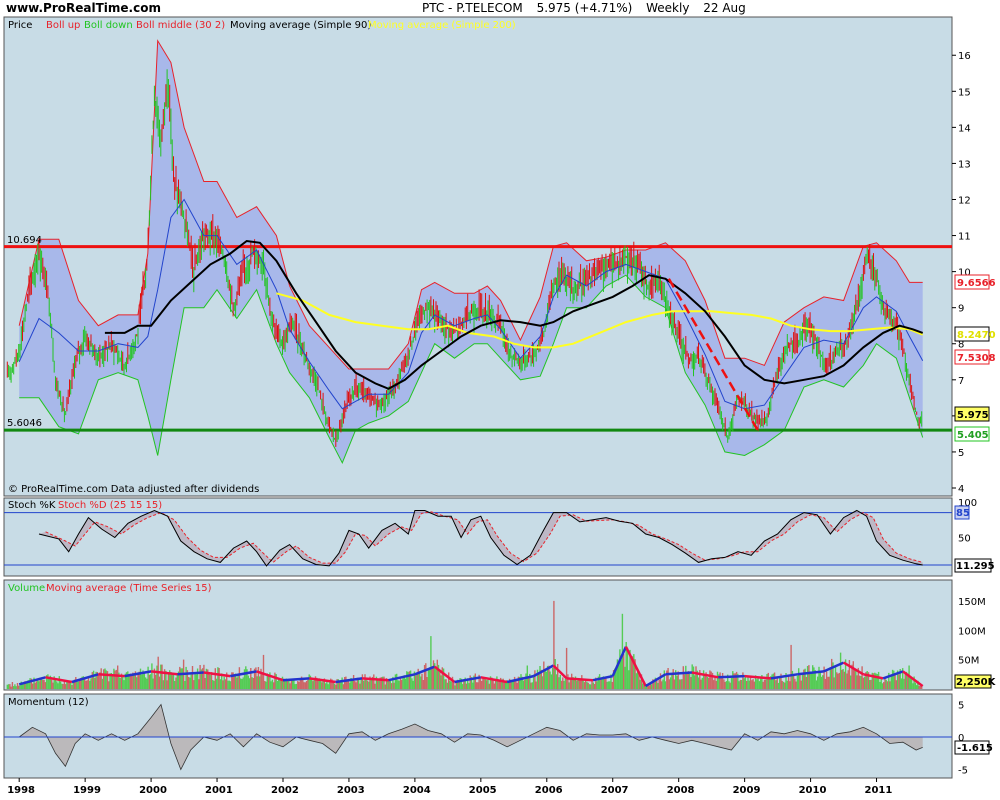 The width and height of the screenshot is (1000, 800). I want to click on price-tick-label: 4, so click(961, 489).